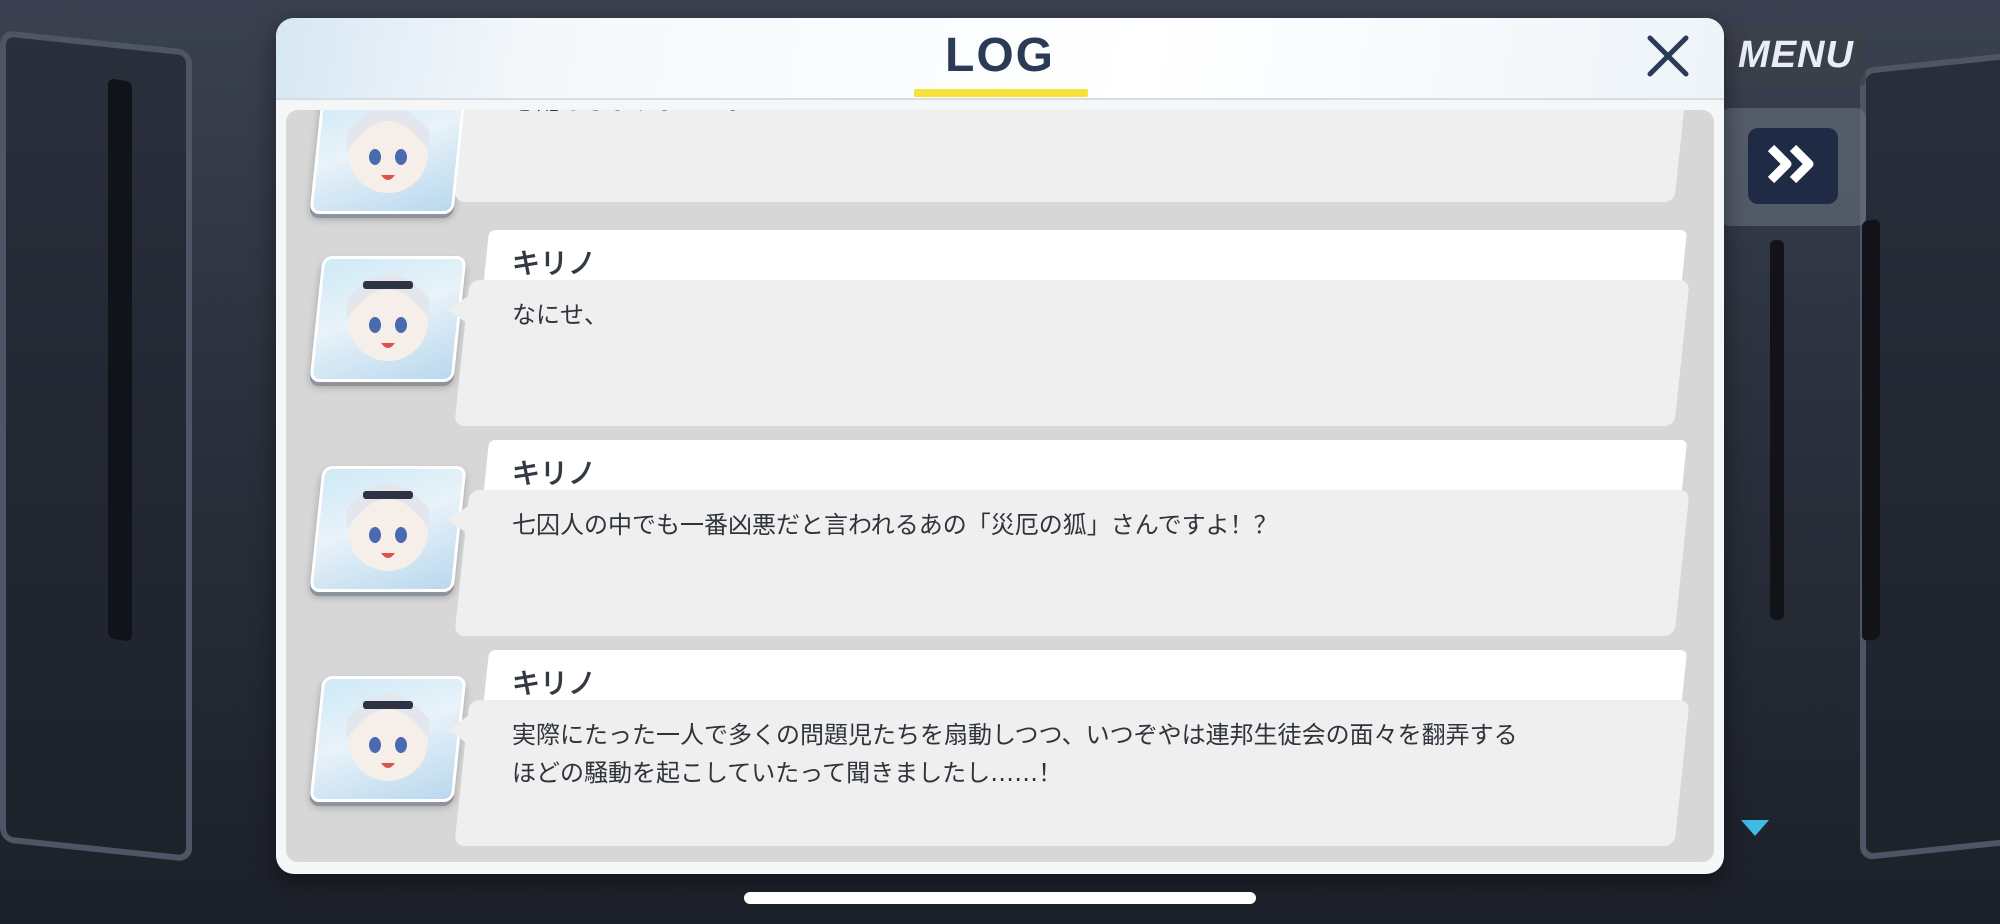 Image resolution: width=2000 pixels, height=924 pixels. What do you see at coordinates (1777, 430) in the screenshot?
I see `corridor-rail-right-inner` at bounding box center [1777, 430].